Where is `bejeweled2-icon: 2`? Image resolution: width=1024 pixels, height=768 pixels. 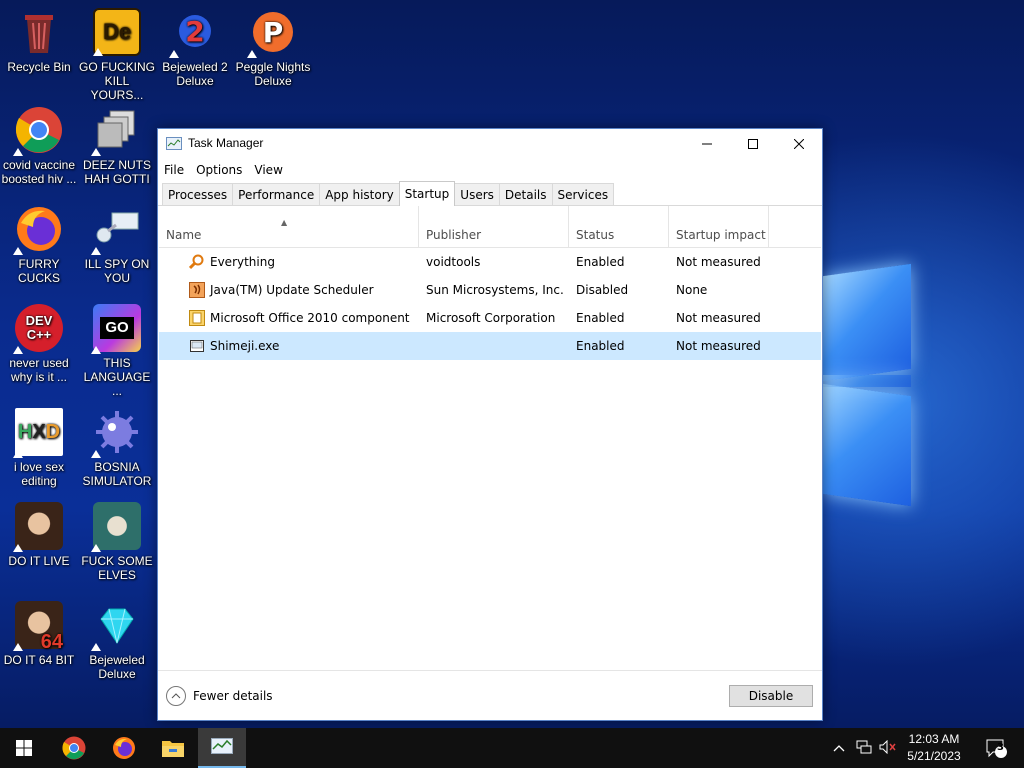
bejeweled2-icon: 2 is located at coordinates (194, 33).